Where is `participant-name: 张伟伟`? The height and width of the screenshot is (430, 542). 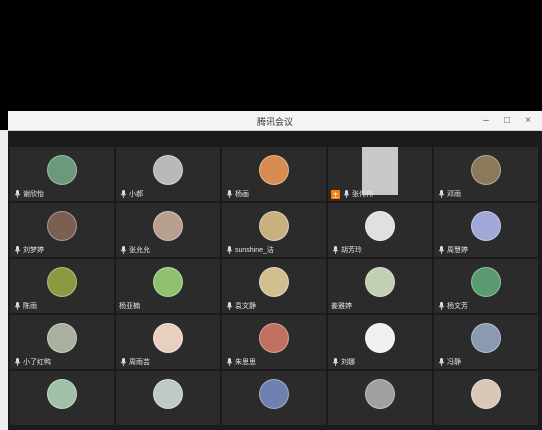 participant-name: 张伟伟 is located at coordinates (362, 194).